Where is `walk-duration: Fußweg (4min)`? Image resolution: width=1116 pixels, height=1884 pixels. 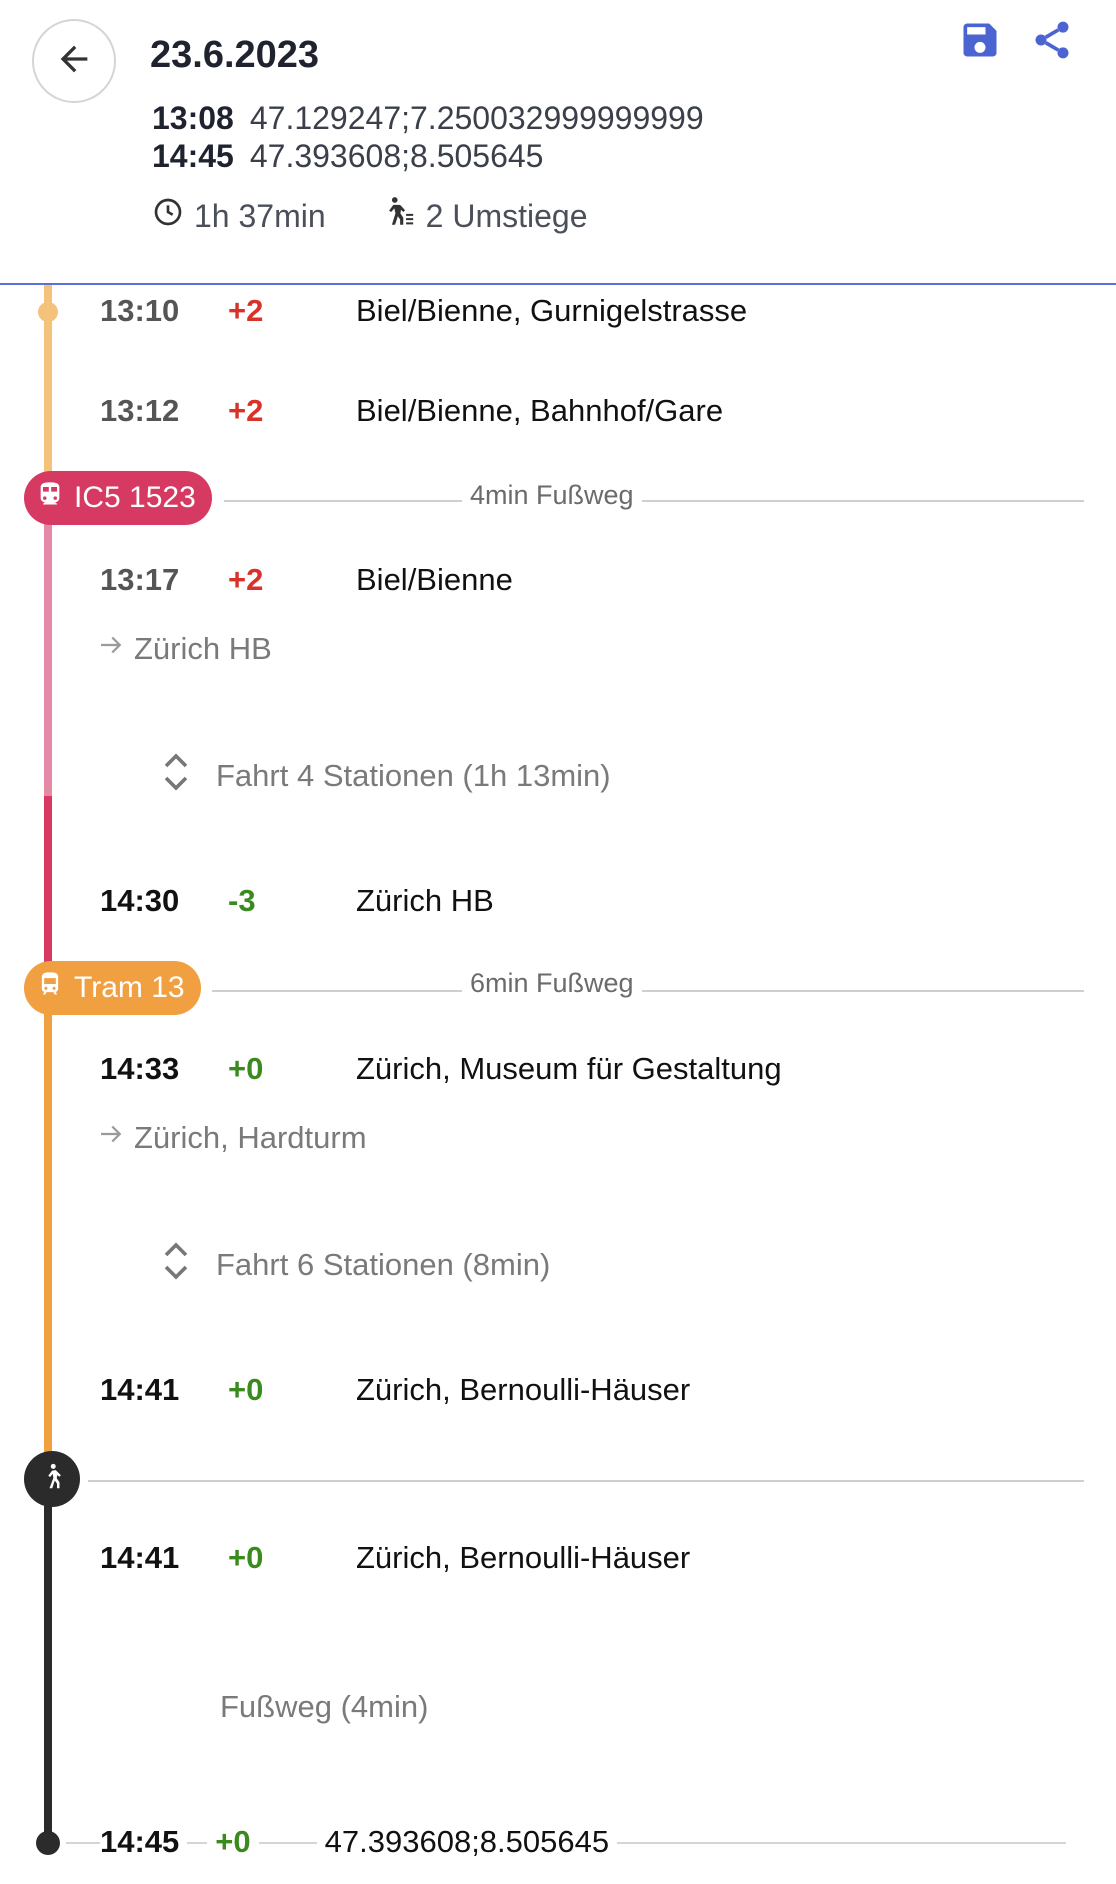
walk-duration: Fußweg (4min) is located at coordinates (324, 1706).